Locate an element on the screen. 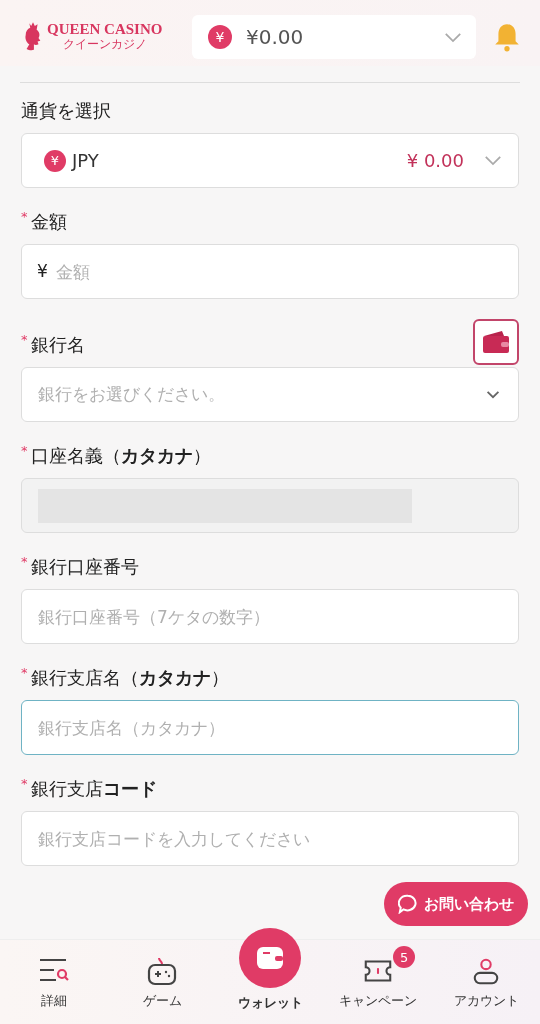 This screenshot has width=540, height=1024. wallet-button is located at coordinates (496, 342).